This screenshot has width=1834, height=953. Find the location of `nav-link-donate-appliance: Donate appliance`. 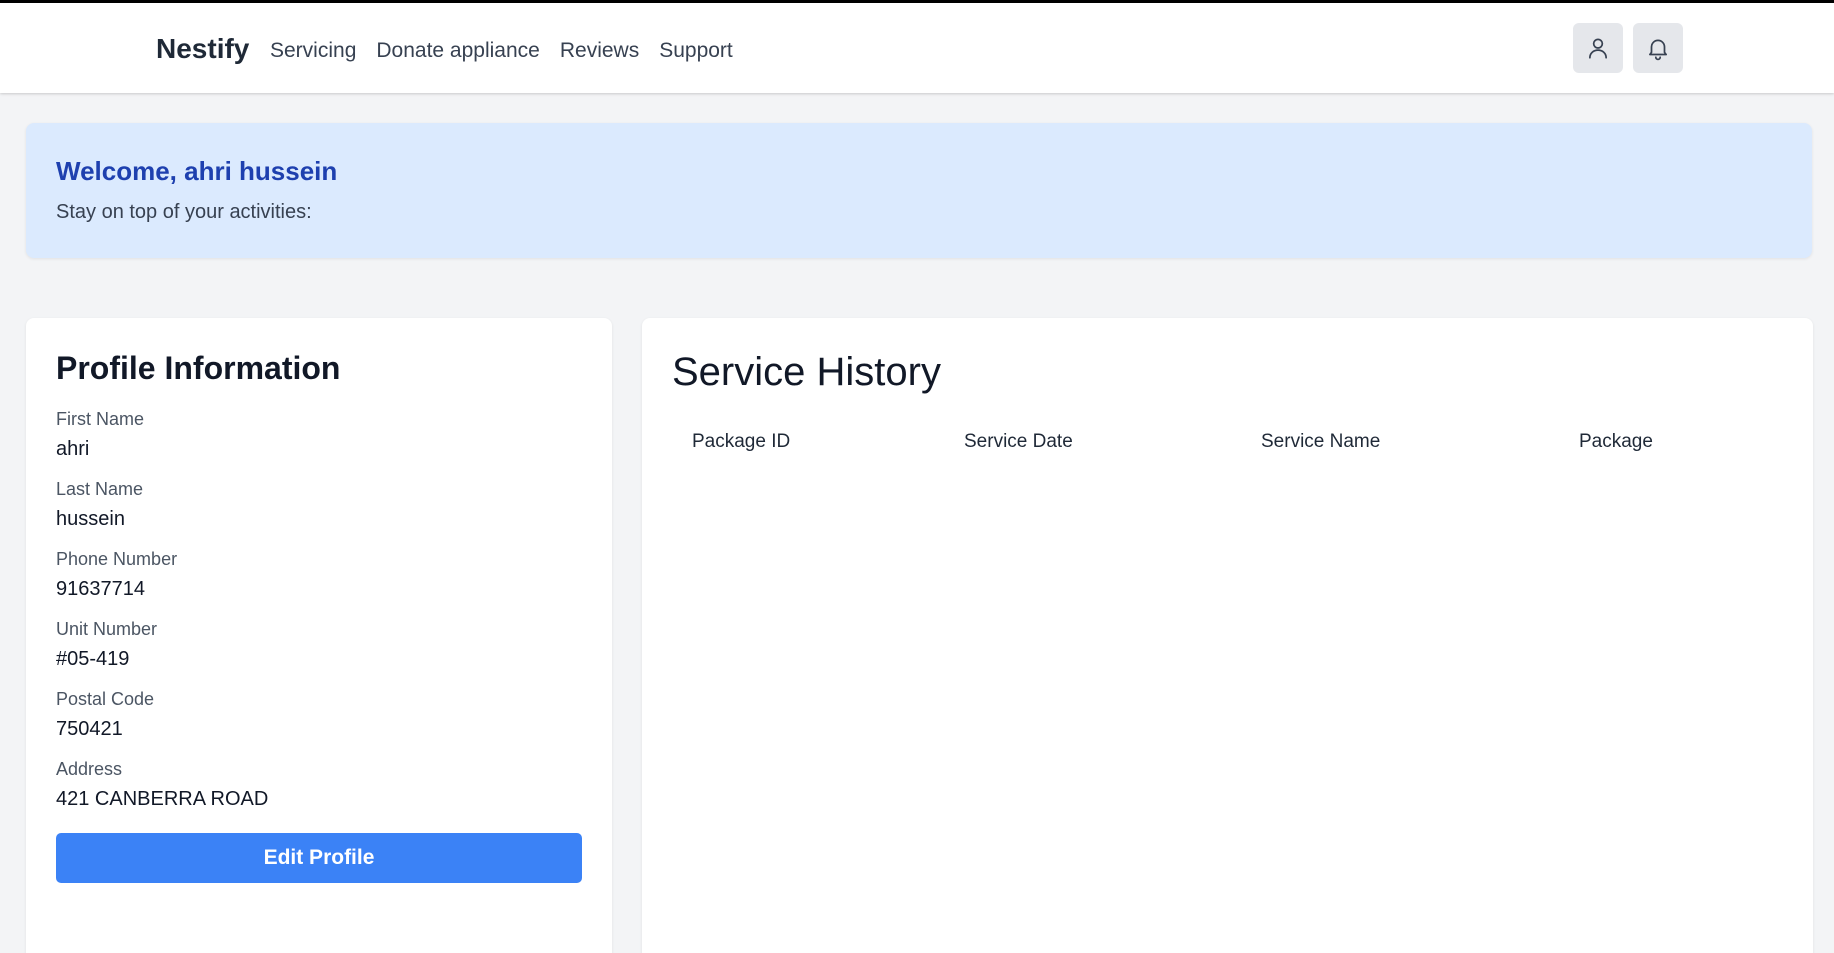

nav-link-donate-appliance: Donate appliance is located at coordinates (457, 51).